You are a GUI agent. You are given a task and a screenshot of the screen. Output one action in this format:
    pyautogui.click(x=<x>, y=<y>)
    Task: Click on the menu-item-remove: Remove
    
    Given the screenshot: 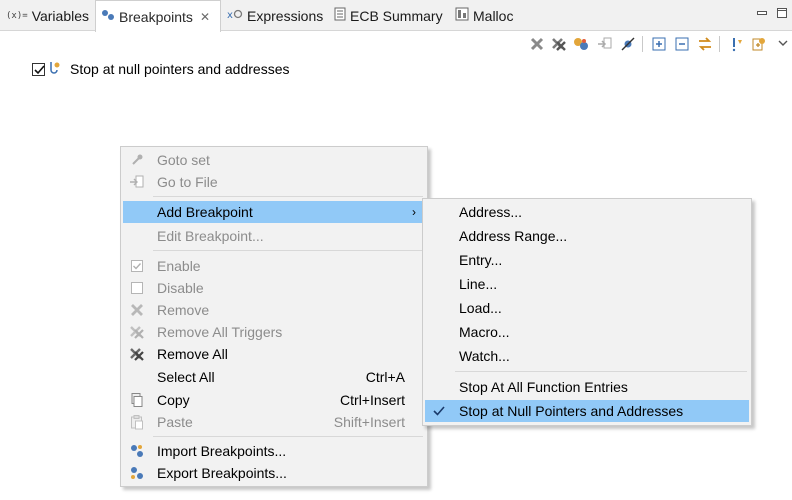 What is the action you would take?
    pyautogui.click(x=274, y=310)
    